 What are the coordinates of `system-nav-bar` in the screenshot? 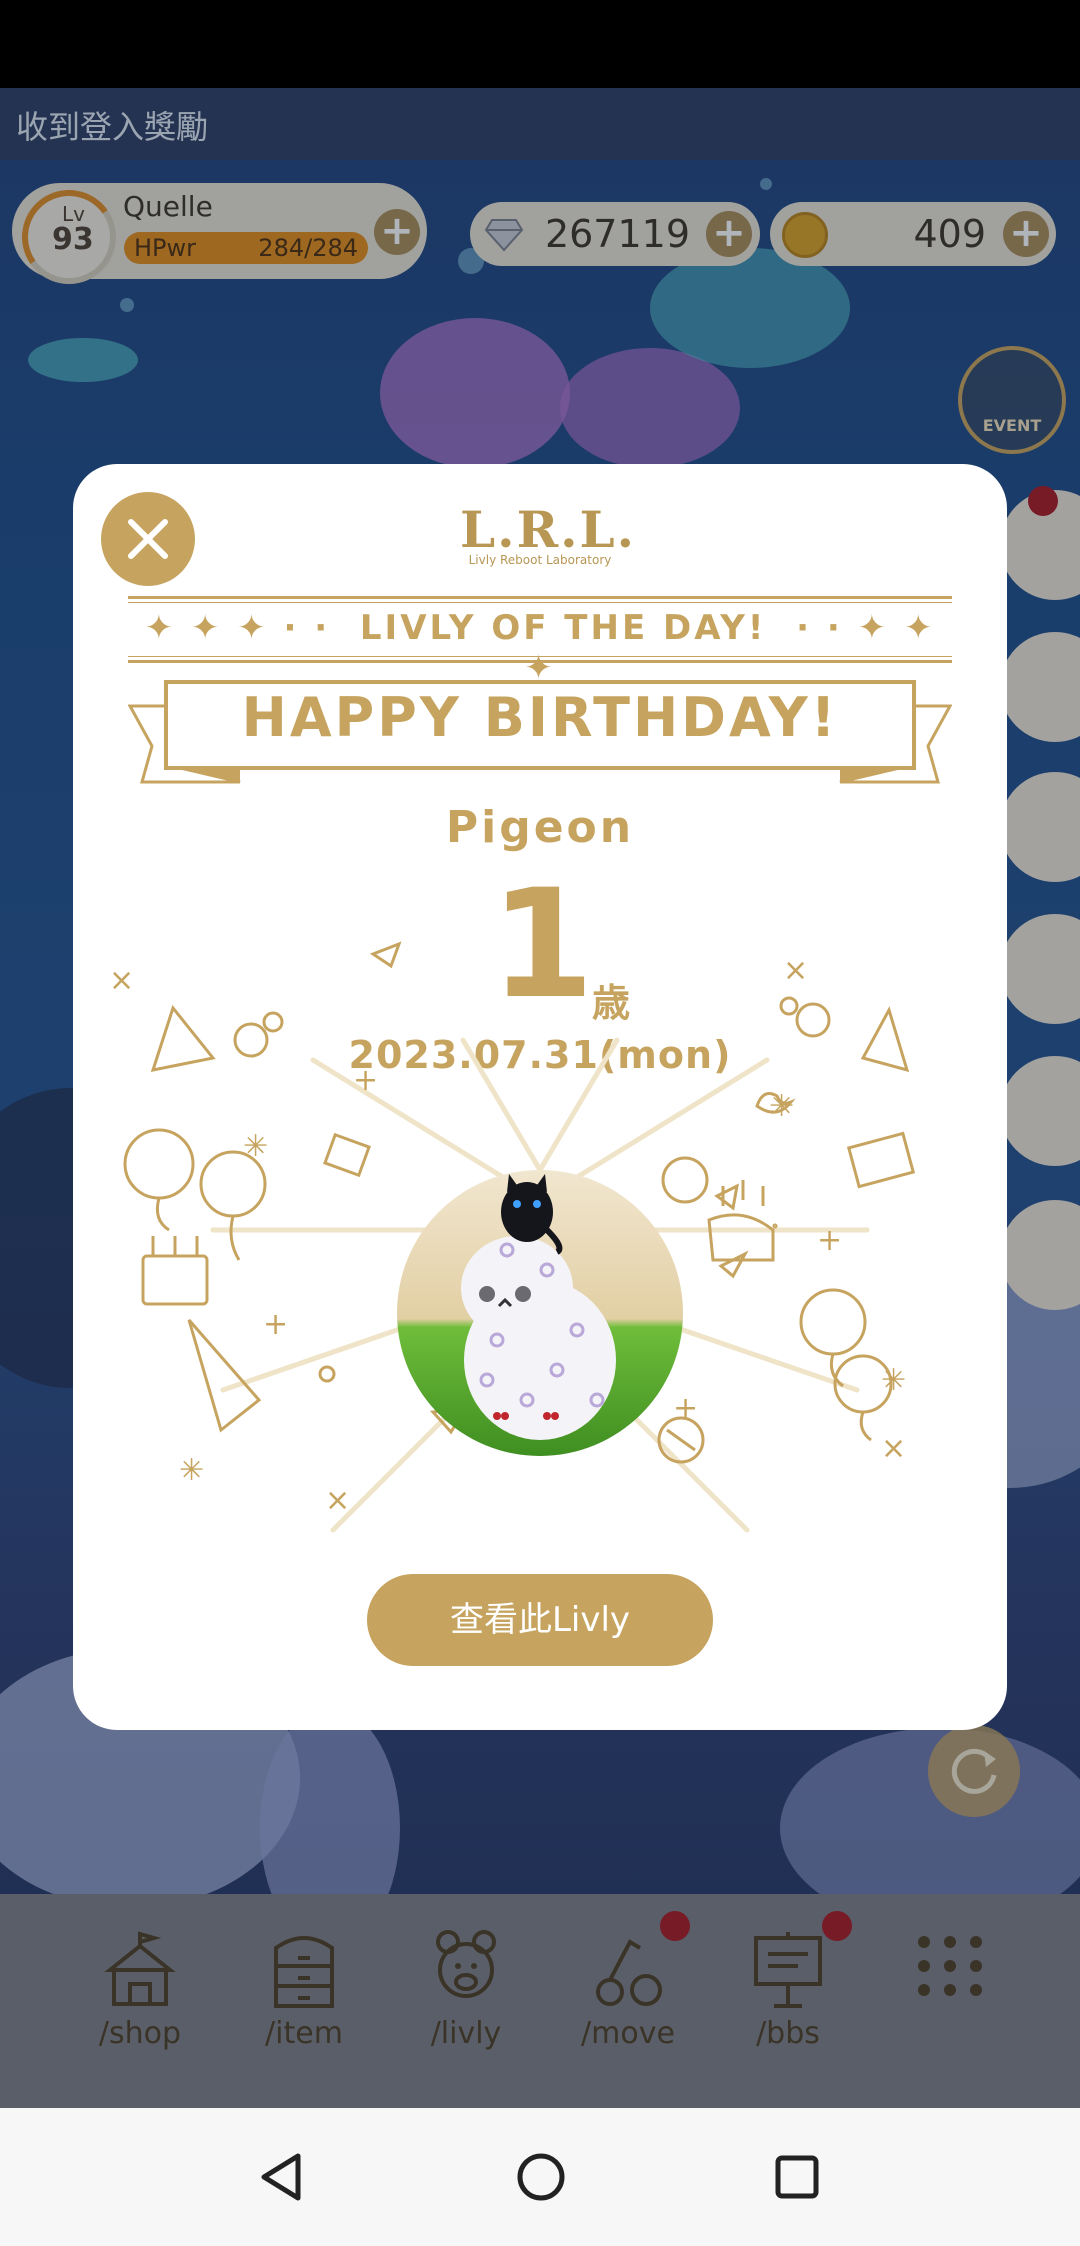 It's located at (540, 2177).